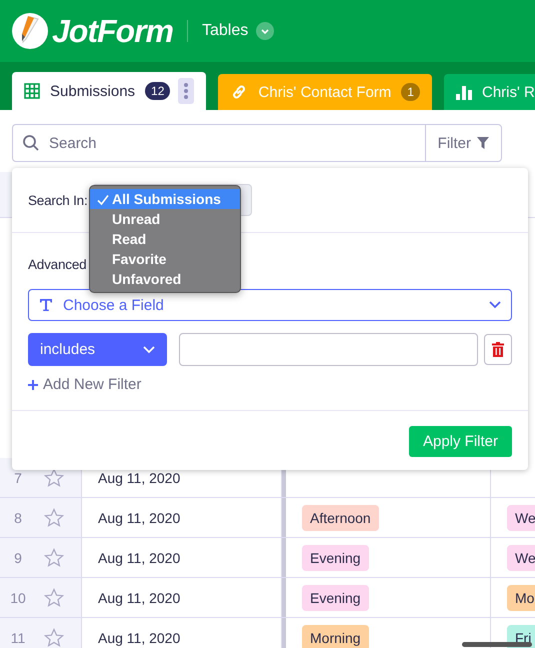 Image resolution: width=535 pixels, height=648 pixels. Describe the element at coordinates (32, 91) in the screenshot. I see `grid-icon` at that location.